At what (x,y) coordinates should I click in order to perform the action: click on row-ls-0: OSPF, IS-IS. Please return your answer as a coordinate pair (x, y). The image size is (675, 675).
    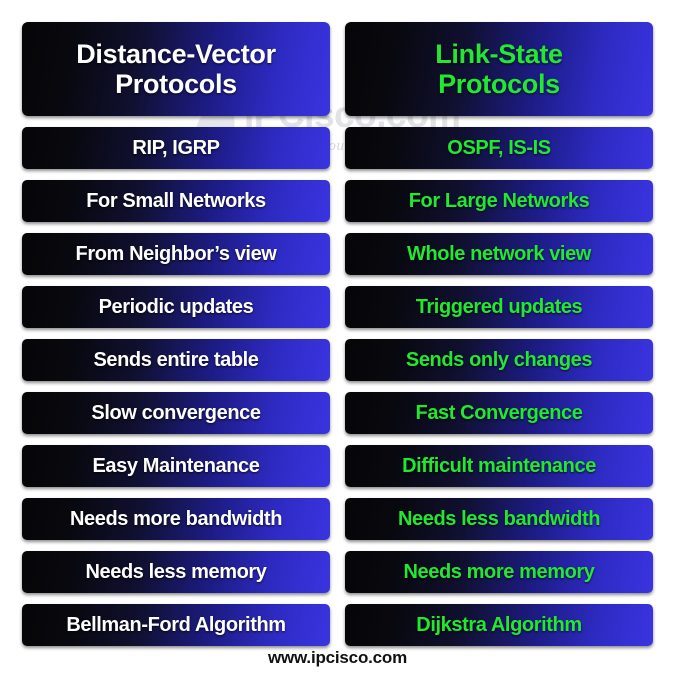
    Looking at the image, I should click on (499, 148).